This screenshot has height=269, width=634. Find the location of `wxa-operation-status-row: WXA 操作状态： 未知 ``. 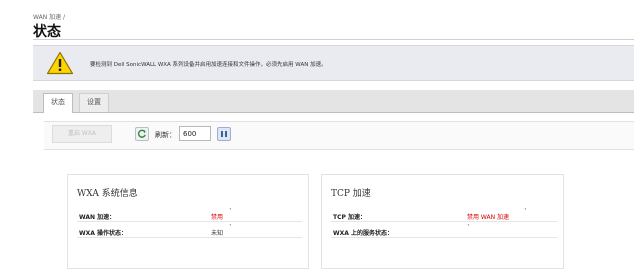

wxa-operation-status-row: WXA 操作状态： 未知 ` is located at coordinates (189, 231).